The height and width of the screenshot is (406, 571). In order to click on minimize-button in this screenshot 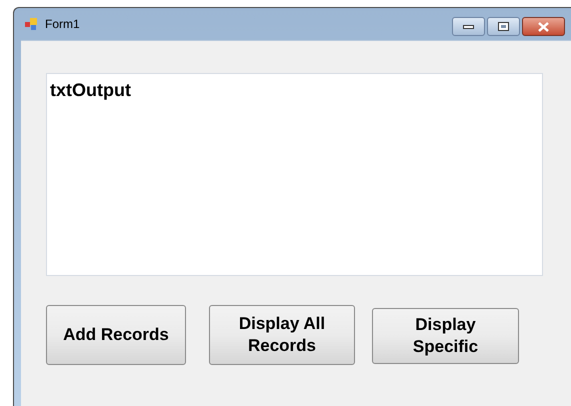, I will do `click(468, 26)`.